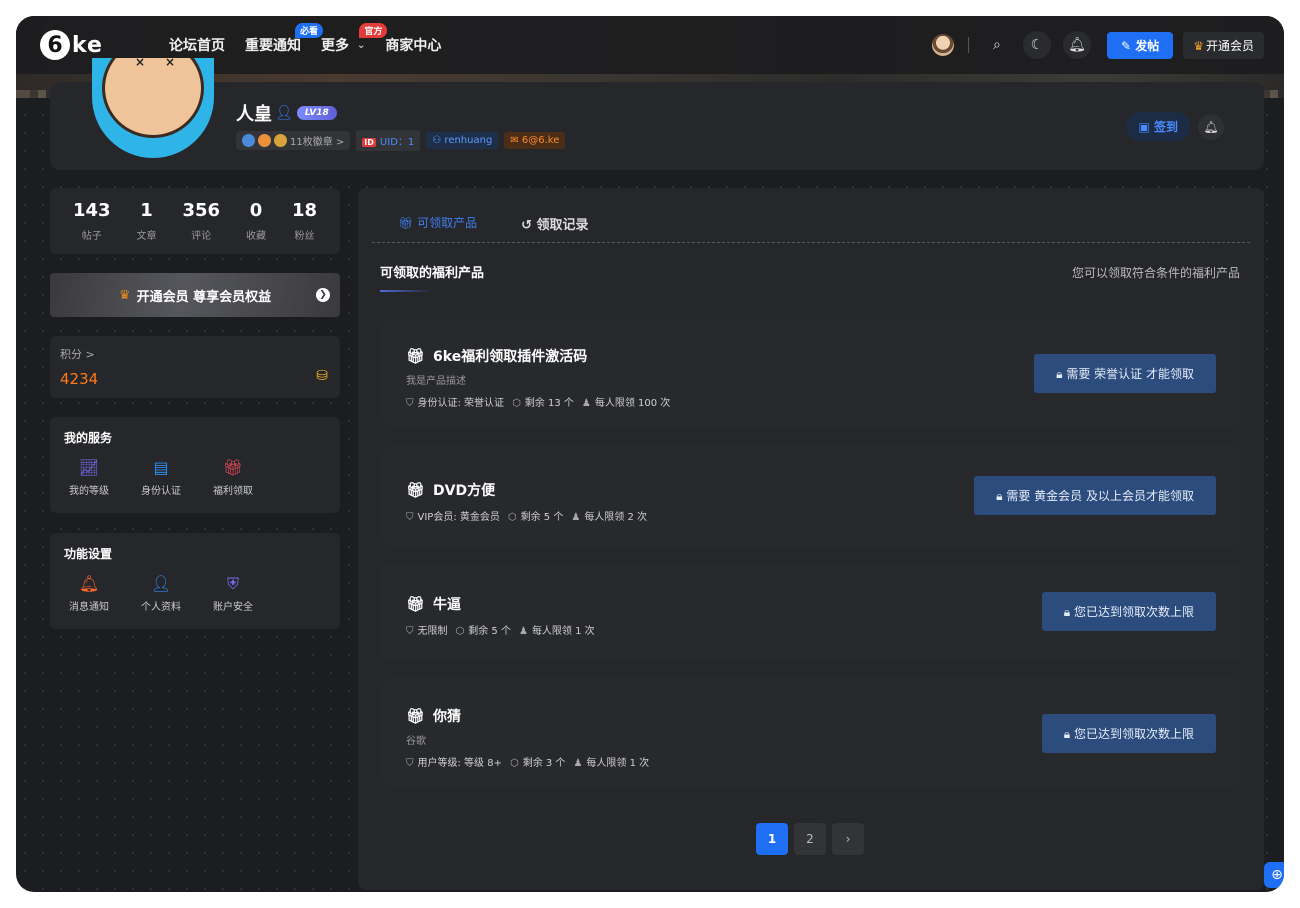  I want to click on stat-posts: 143 帖子, so click(92, 221).